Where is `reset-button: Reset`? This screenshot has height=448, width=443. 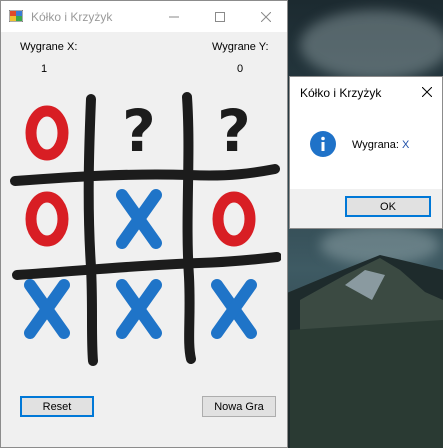
reset-button: Reset is located at coordinates (57, 406).